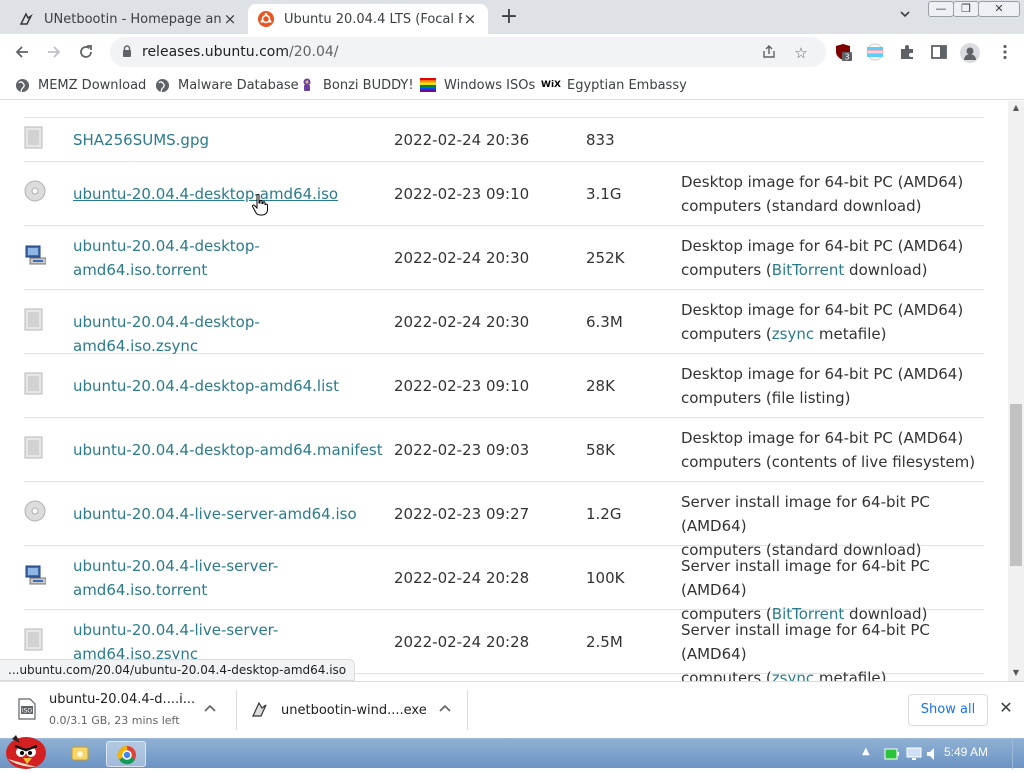  I want to click on ubuntu-icon, so click(266, 19).